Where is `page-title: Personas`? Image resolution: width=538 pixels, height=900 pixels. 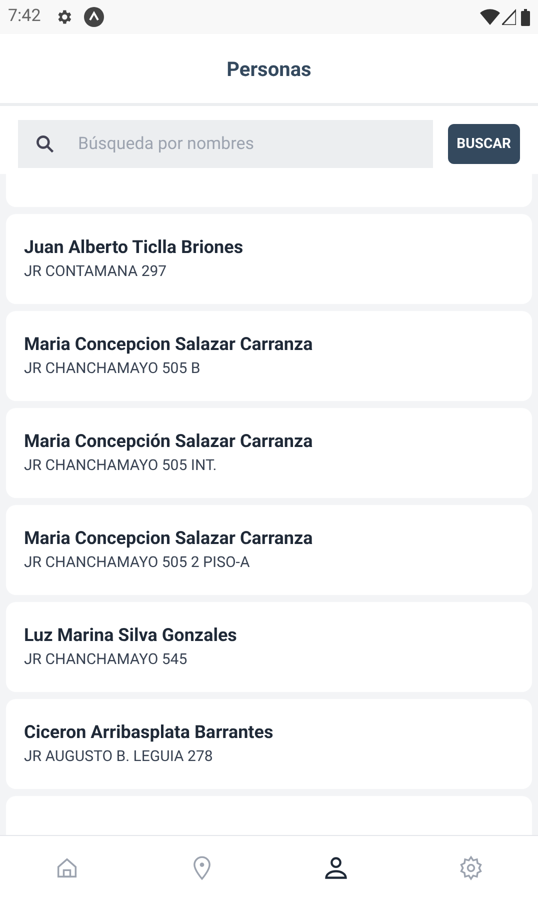
page-title: Personas is located at coordinates (269, 69).